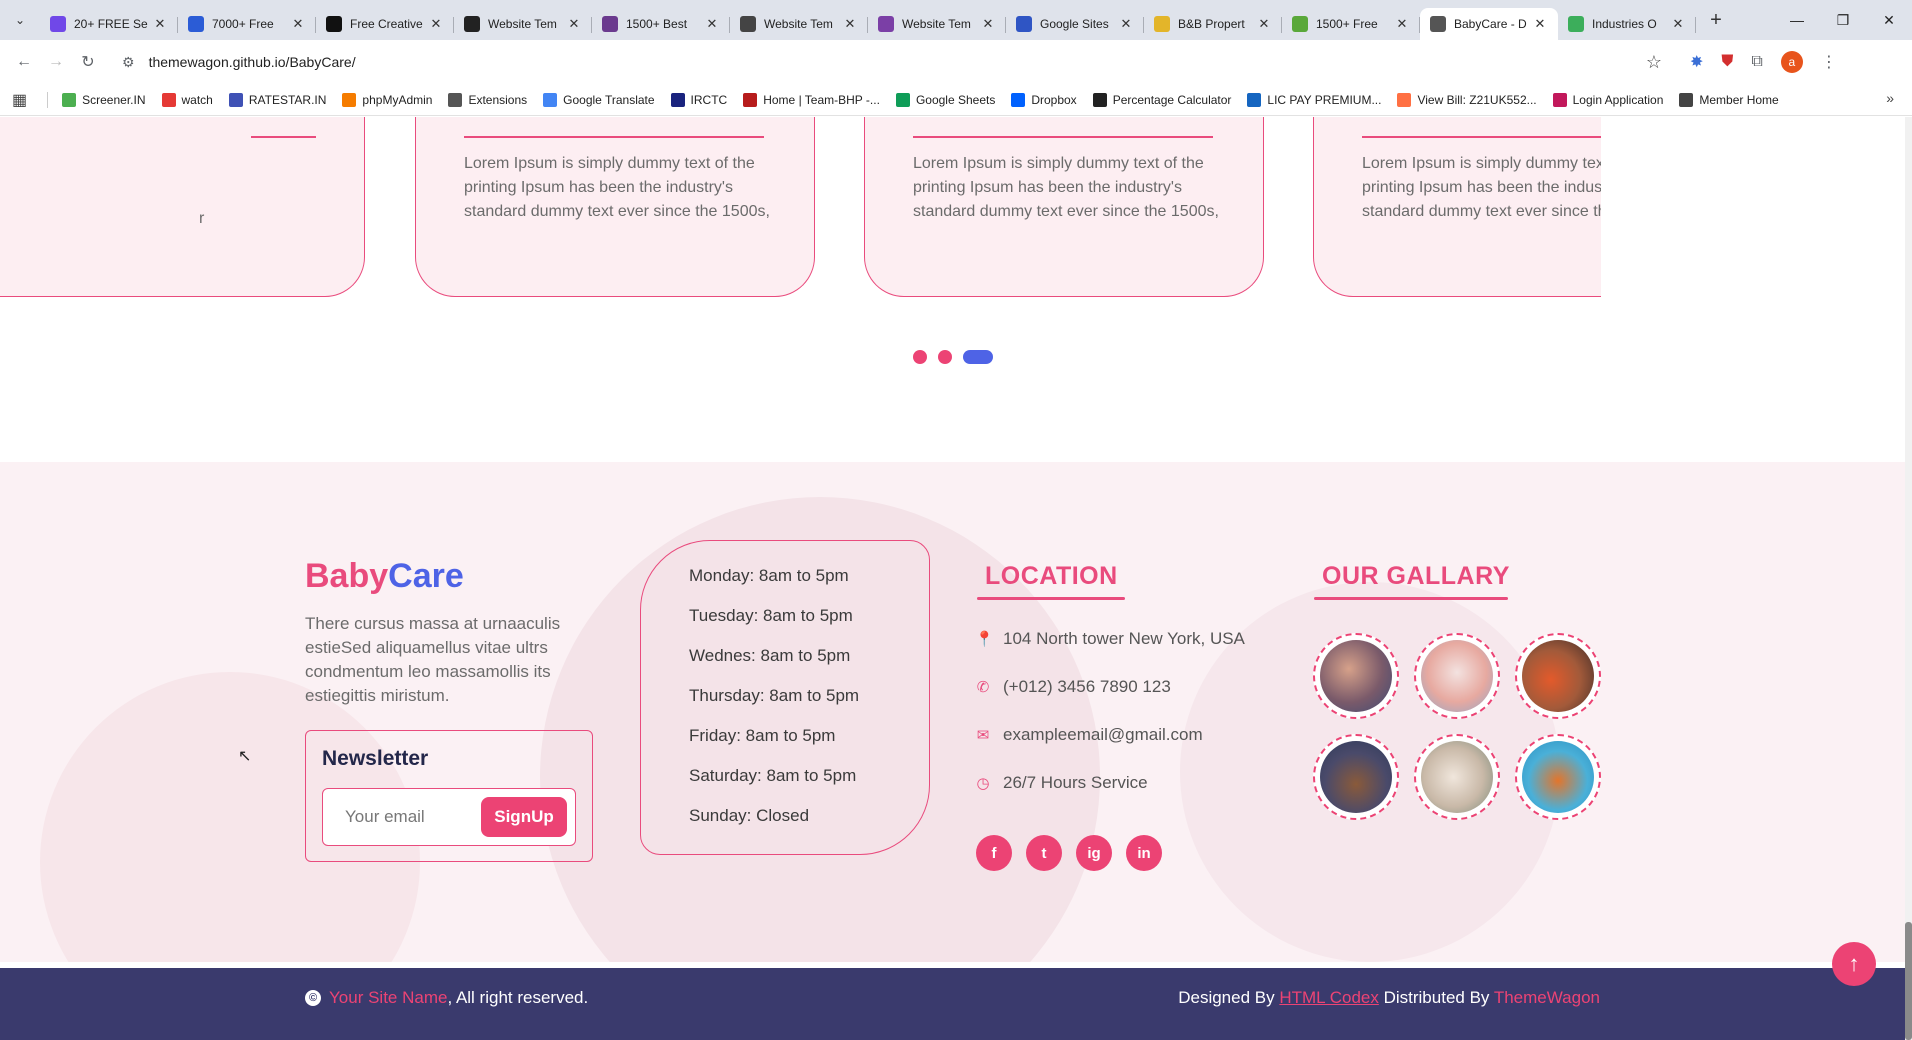 The height and width of the screenshot is (1040, 1912). I want to click on bookmark-label: phpMyAdmin, so click(397, 99).